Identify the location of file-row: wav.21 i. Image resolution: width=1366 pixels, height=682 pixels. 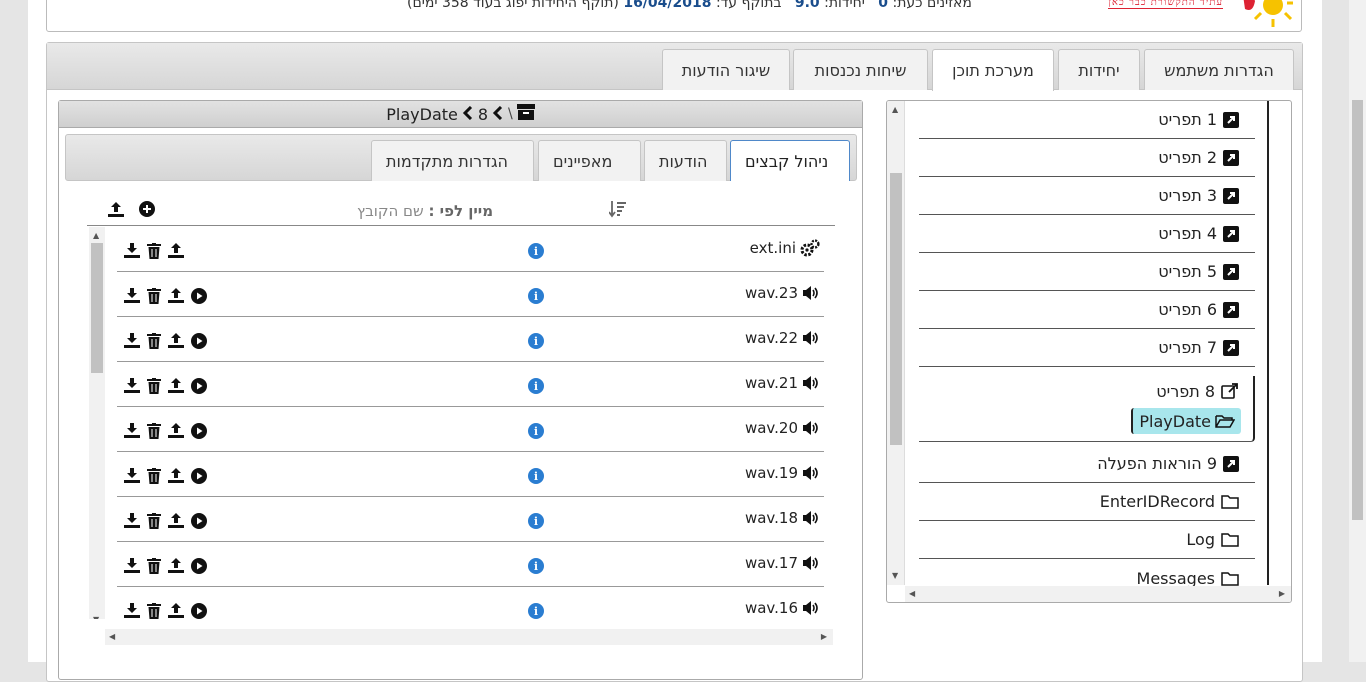
(470, 384).